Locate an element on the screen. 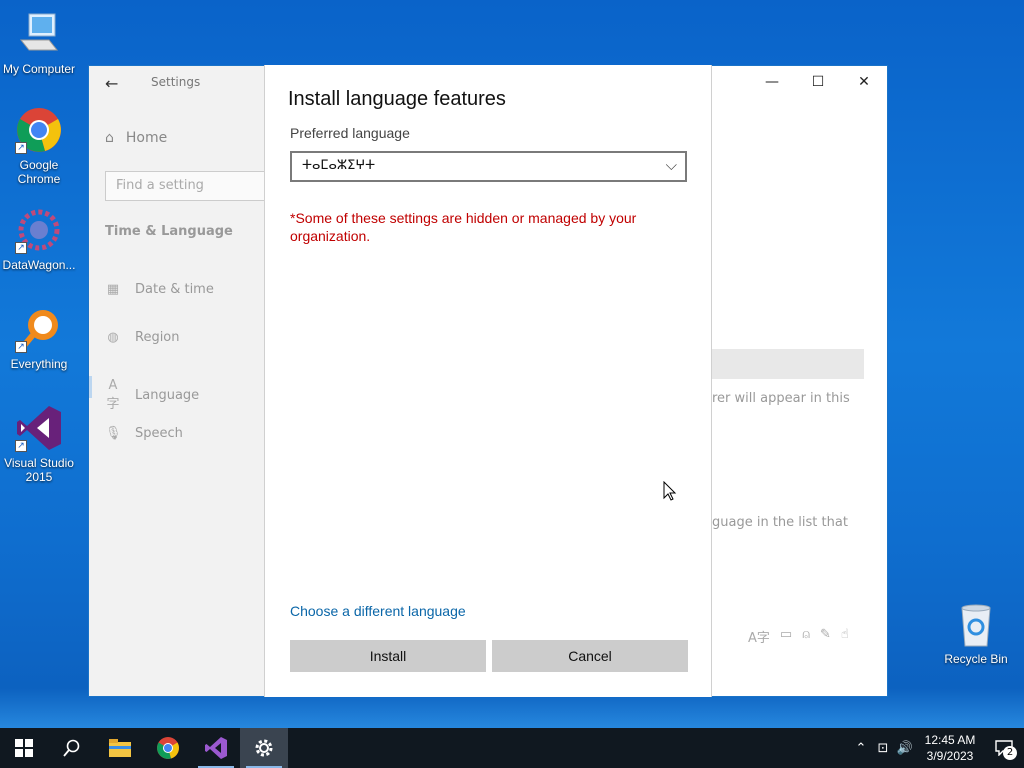  nav-item-language: A字 Language is located at coordinates (152, 395).